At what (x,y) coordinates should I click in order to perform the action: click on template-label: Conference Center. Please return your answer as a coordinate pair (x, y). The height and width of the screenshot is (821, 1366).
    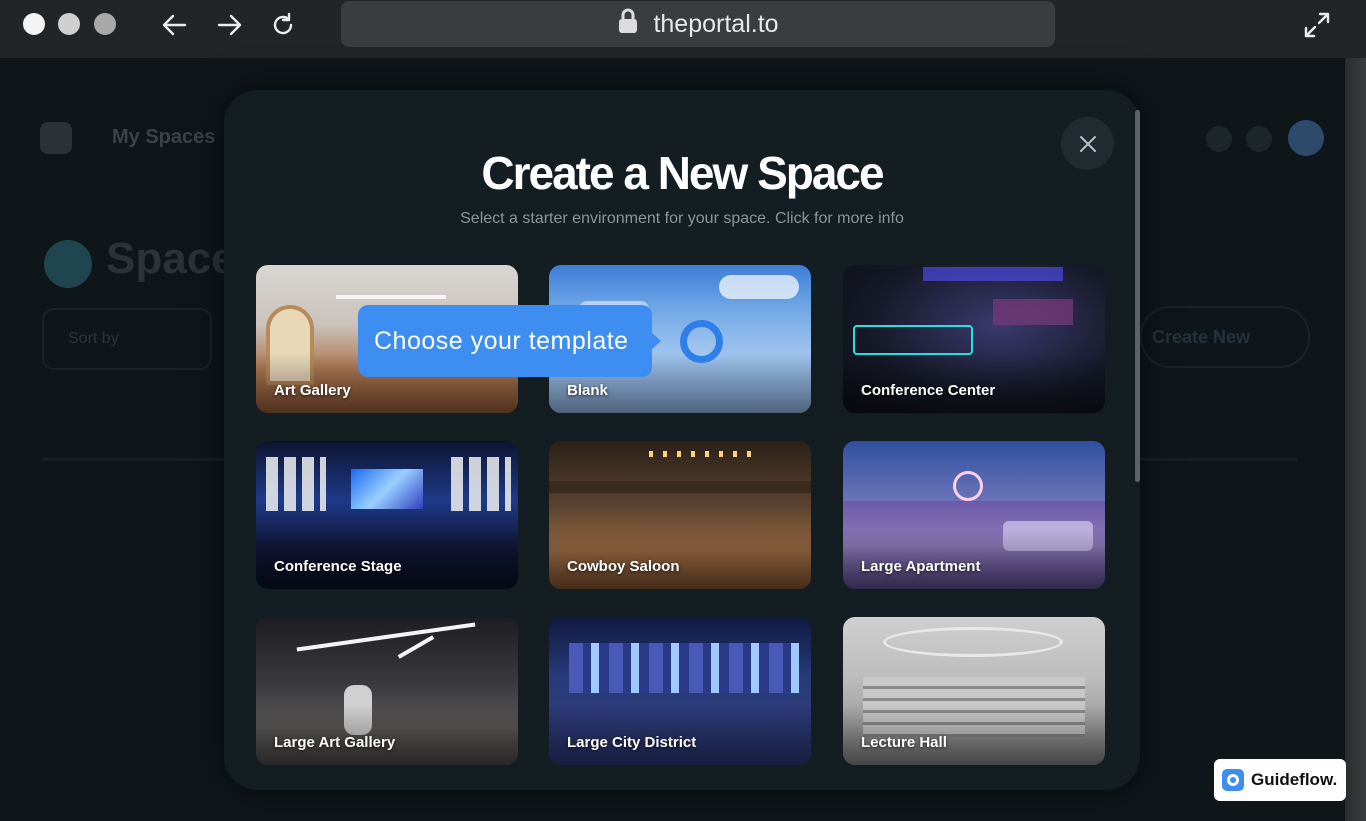
    Looking at the image, I should click on (928, 390).